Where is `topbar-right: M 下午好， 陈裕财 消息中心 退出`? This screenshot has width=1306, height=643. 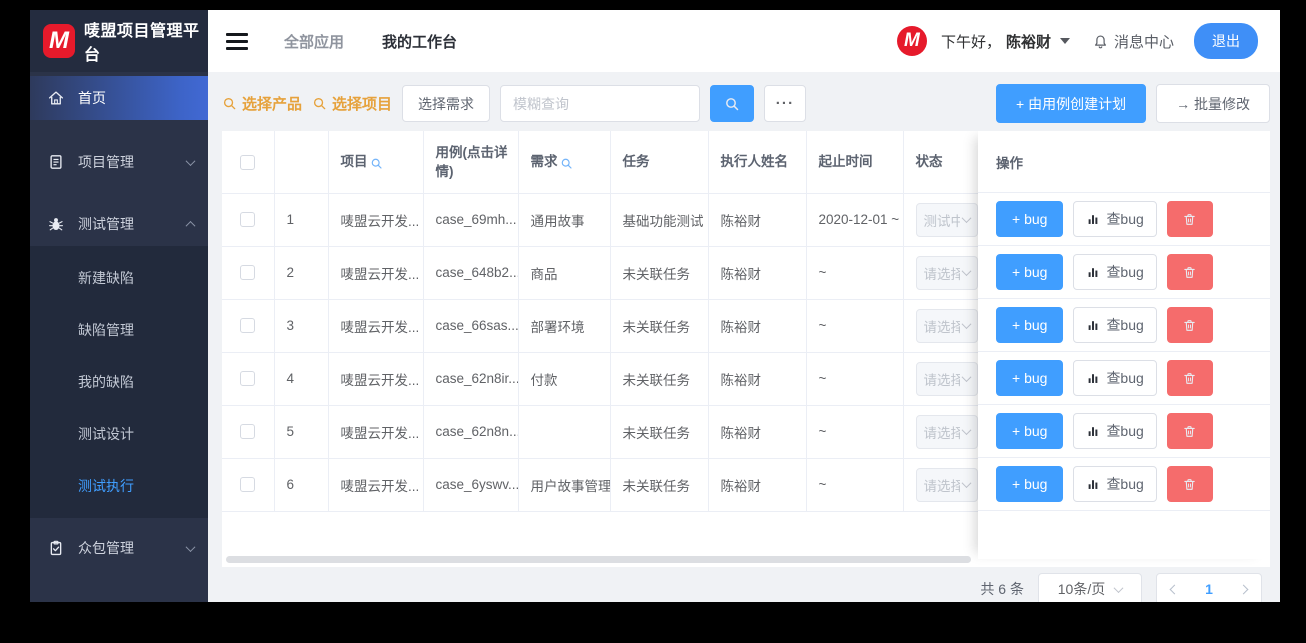
topbar-right: M 下午好， 陈裕财 消息中心 退出 is located at coordinates (1077, 41).